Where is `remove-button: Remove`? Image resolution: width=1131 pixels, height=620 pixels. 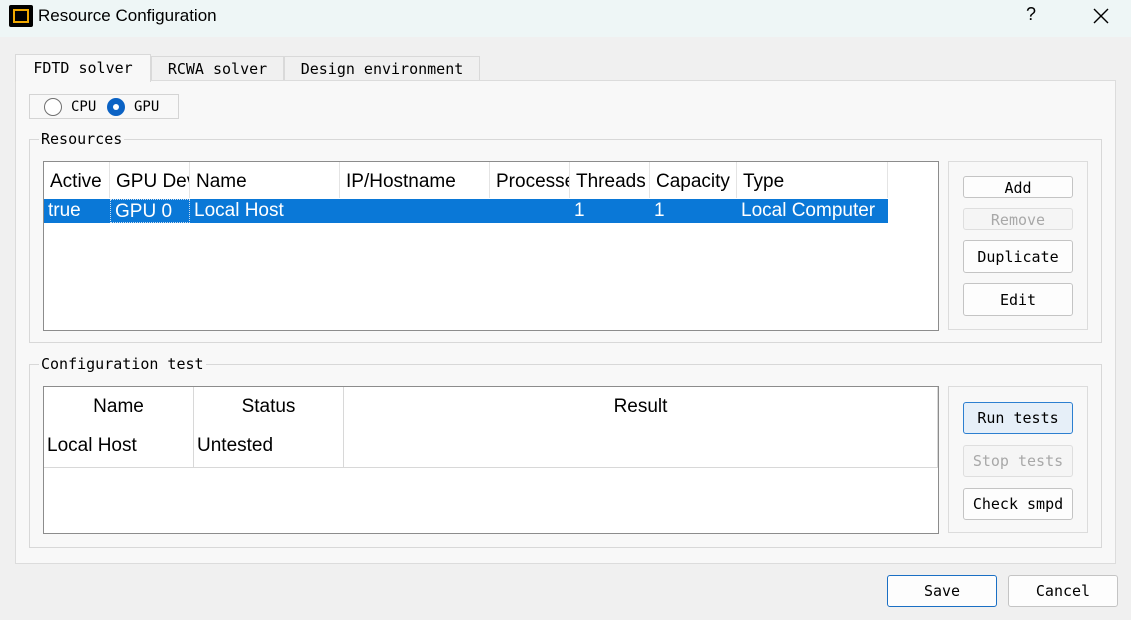 remove-button: Remove is located at coordinates (1018, 219).